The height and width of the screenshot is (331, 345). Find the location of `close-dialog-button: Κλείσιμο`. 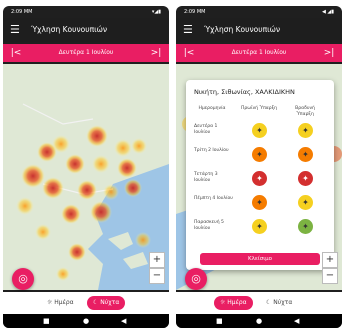

close-dialog-button: Κλείσιμο is located at coordinates (260, 259).